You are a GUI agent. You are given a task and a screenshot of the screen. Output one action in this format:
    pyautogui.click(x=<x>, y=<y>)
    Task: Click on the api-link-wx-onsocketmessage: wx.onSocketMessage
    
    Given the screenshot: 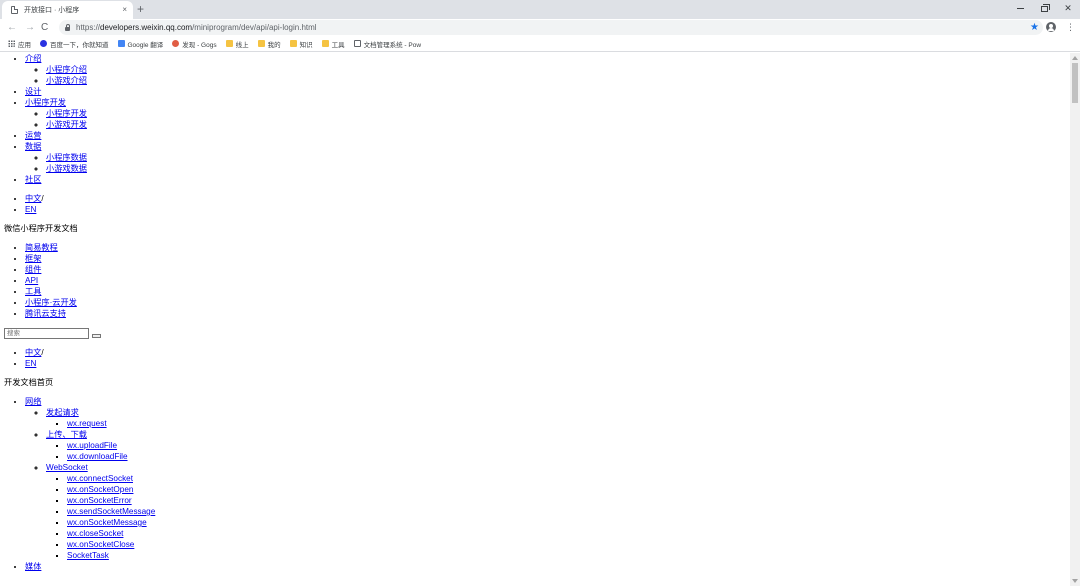 What is the action you would take?
    pyautogui.click(x=107, y=522)
    